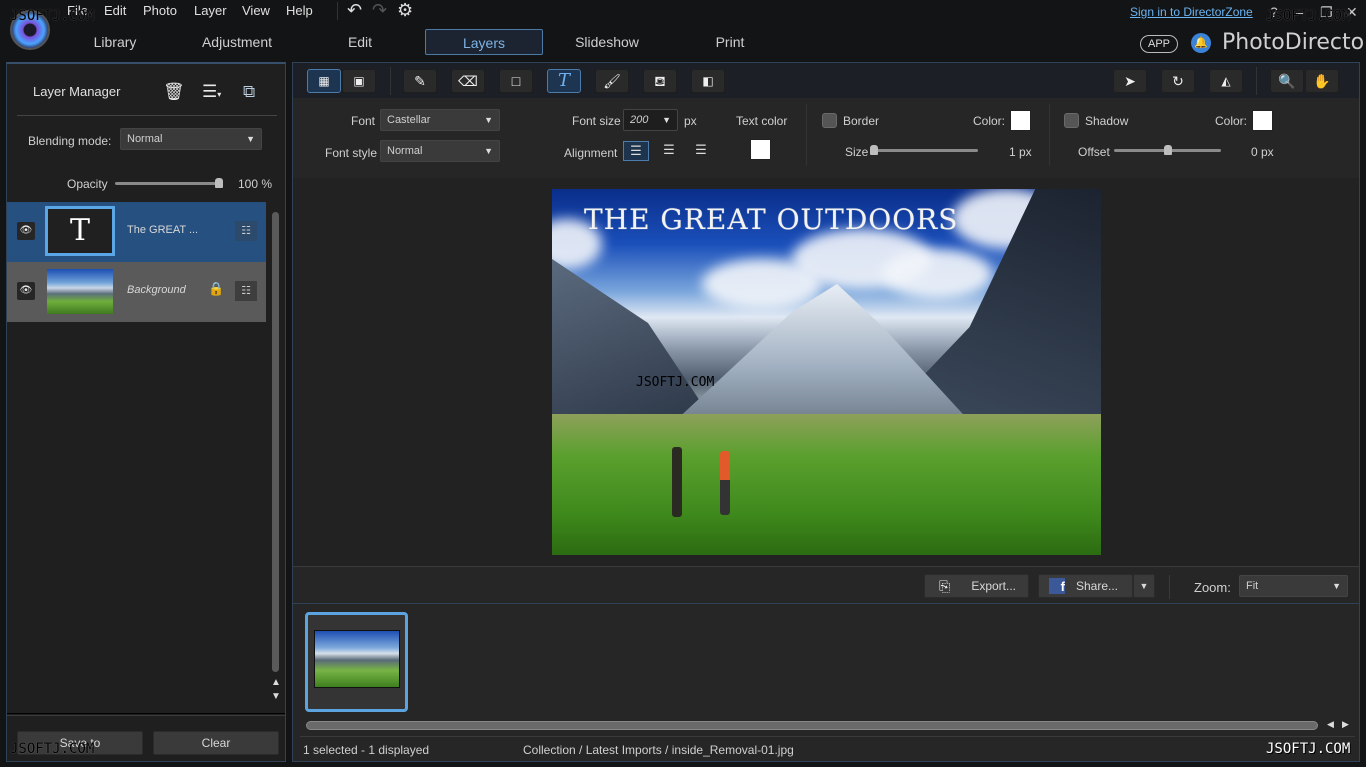  I want to click on filmstrip-thumbnail, so click(356, 662).